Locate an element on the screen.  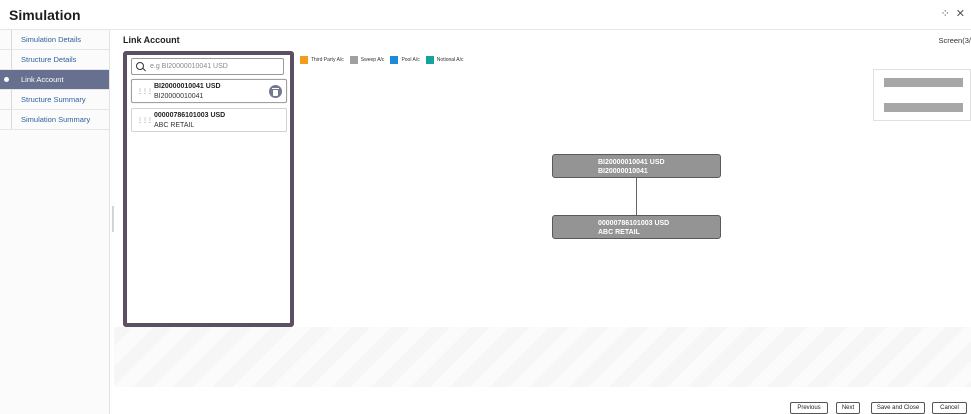
account-number: 00000786101003 USD is located at coordinates (190, 115).